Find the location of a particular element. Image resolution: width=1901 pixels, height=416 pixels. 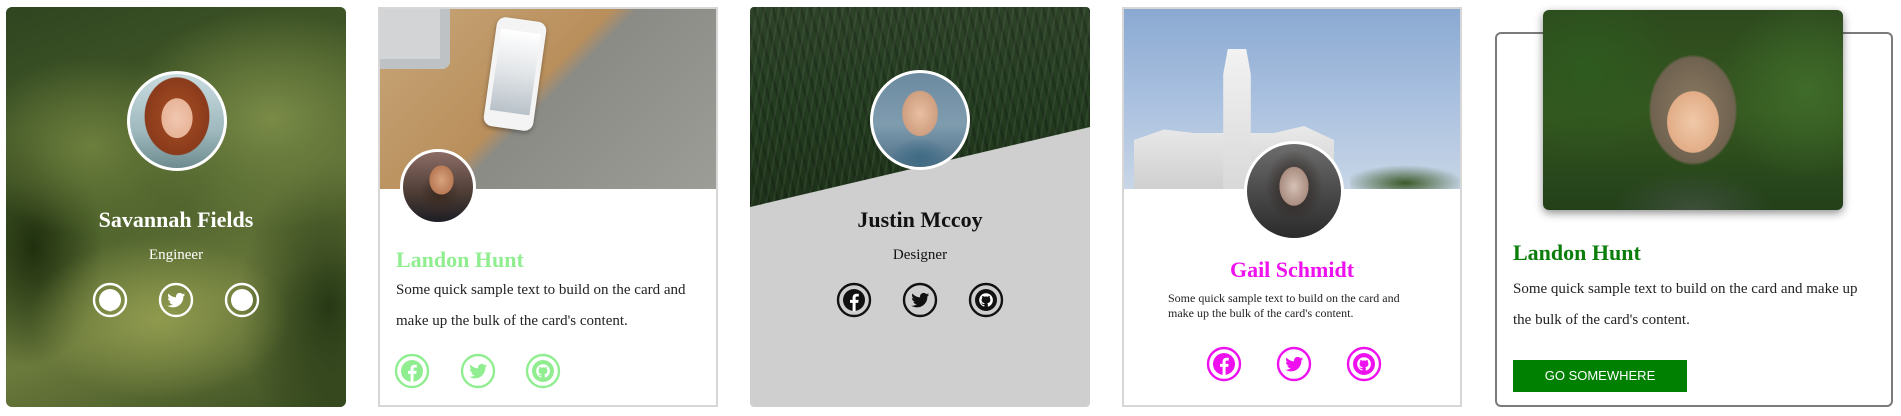

card-title: Gail Schmidt is located at coordinates (1292, 269).